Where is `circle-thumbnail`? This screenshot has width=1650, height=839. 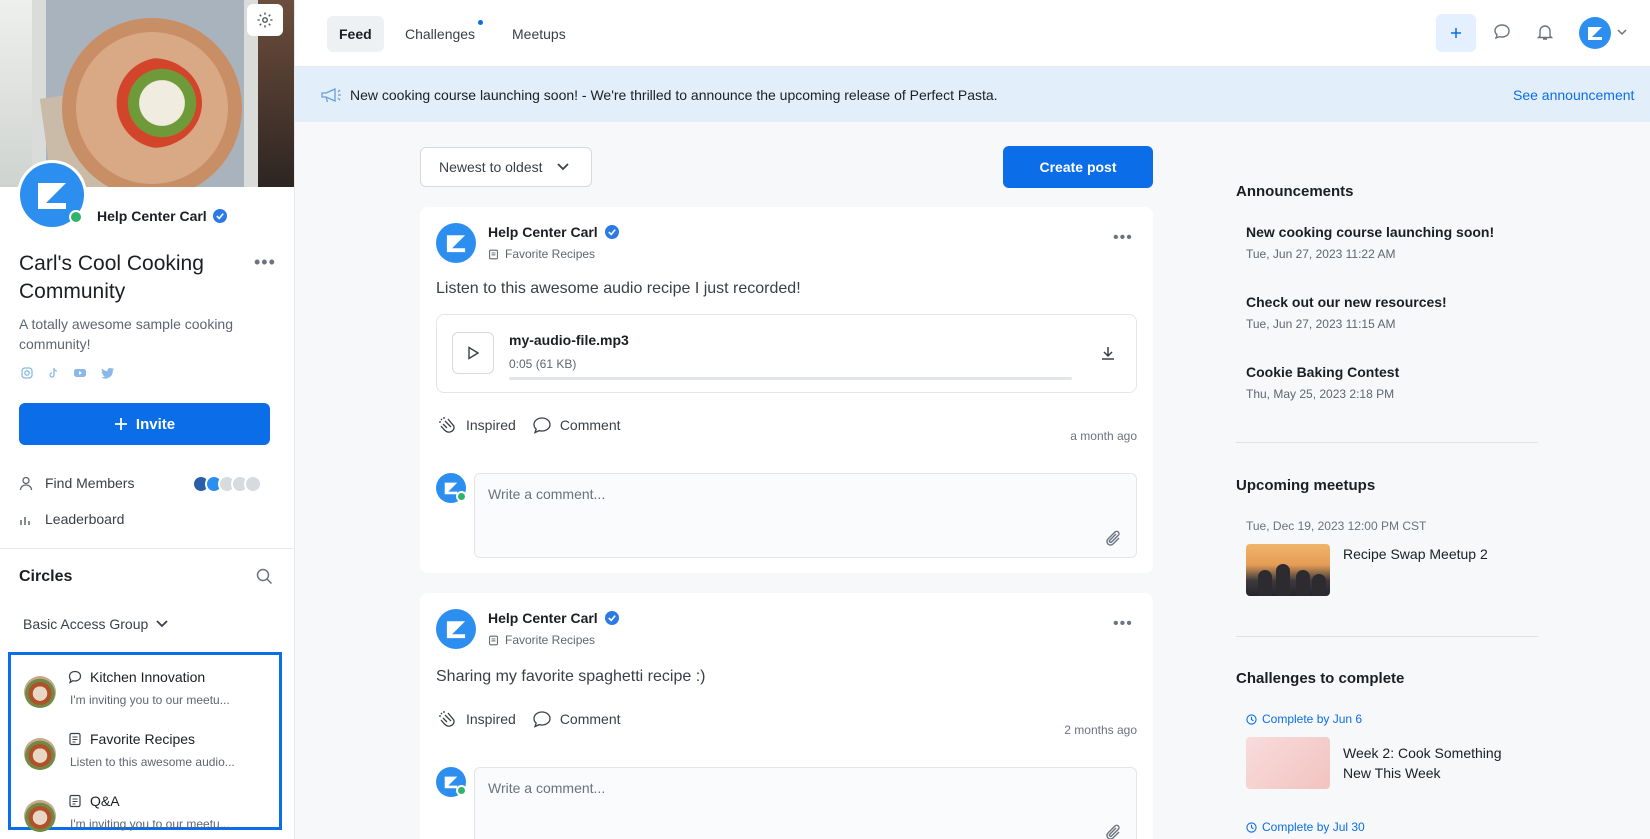 circle-thumbnail is located at coordinates (40, 754).